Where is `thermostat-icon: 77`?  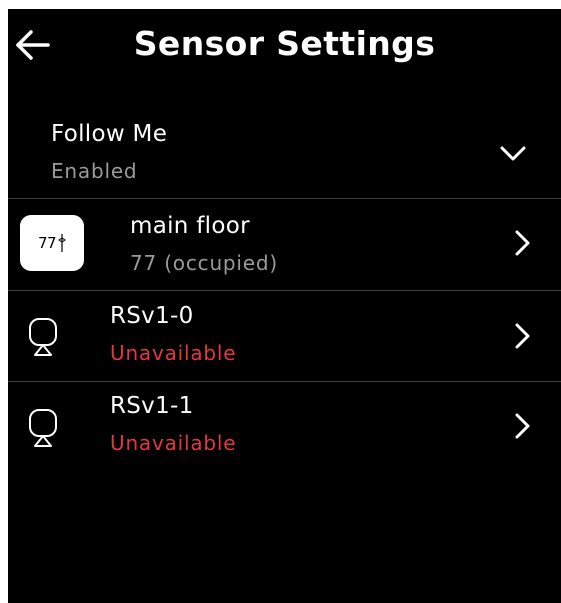
thermostat-icon: 77 is located at coordinates (52, 243).